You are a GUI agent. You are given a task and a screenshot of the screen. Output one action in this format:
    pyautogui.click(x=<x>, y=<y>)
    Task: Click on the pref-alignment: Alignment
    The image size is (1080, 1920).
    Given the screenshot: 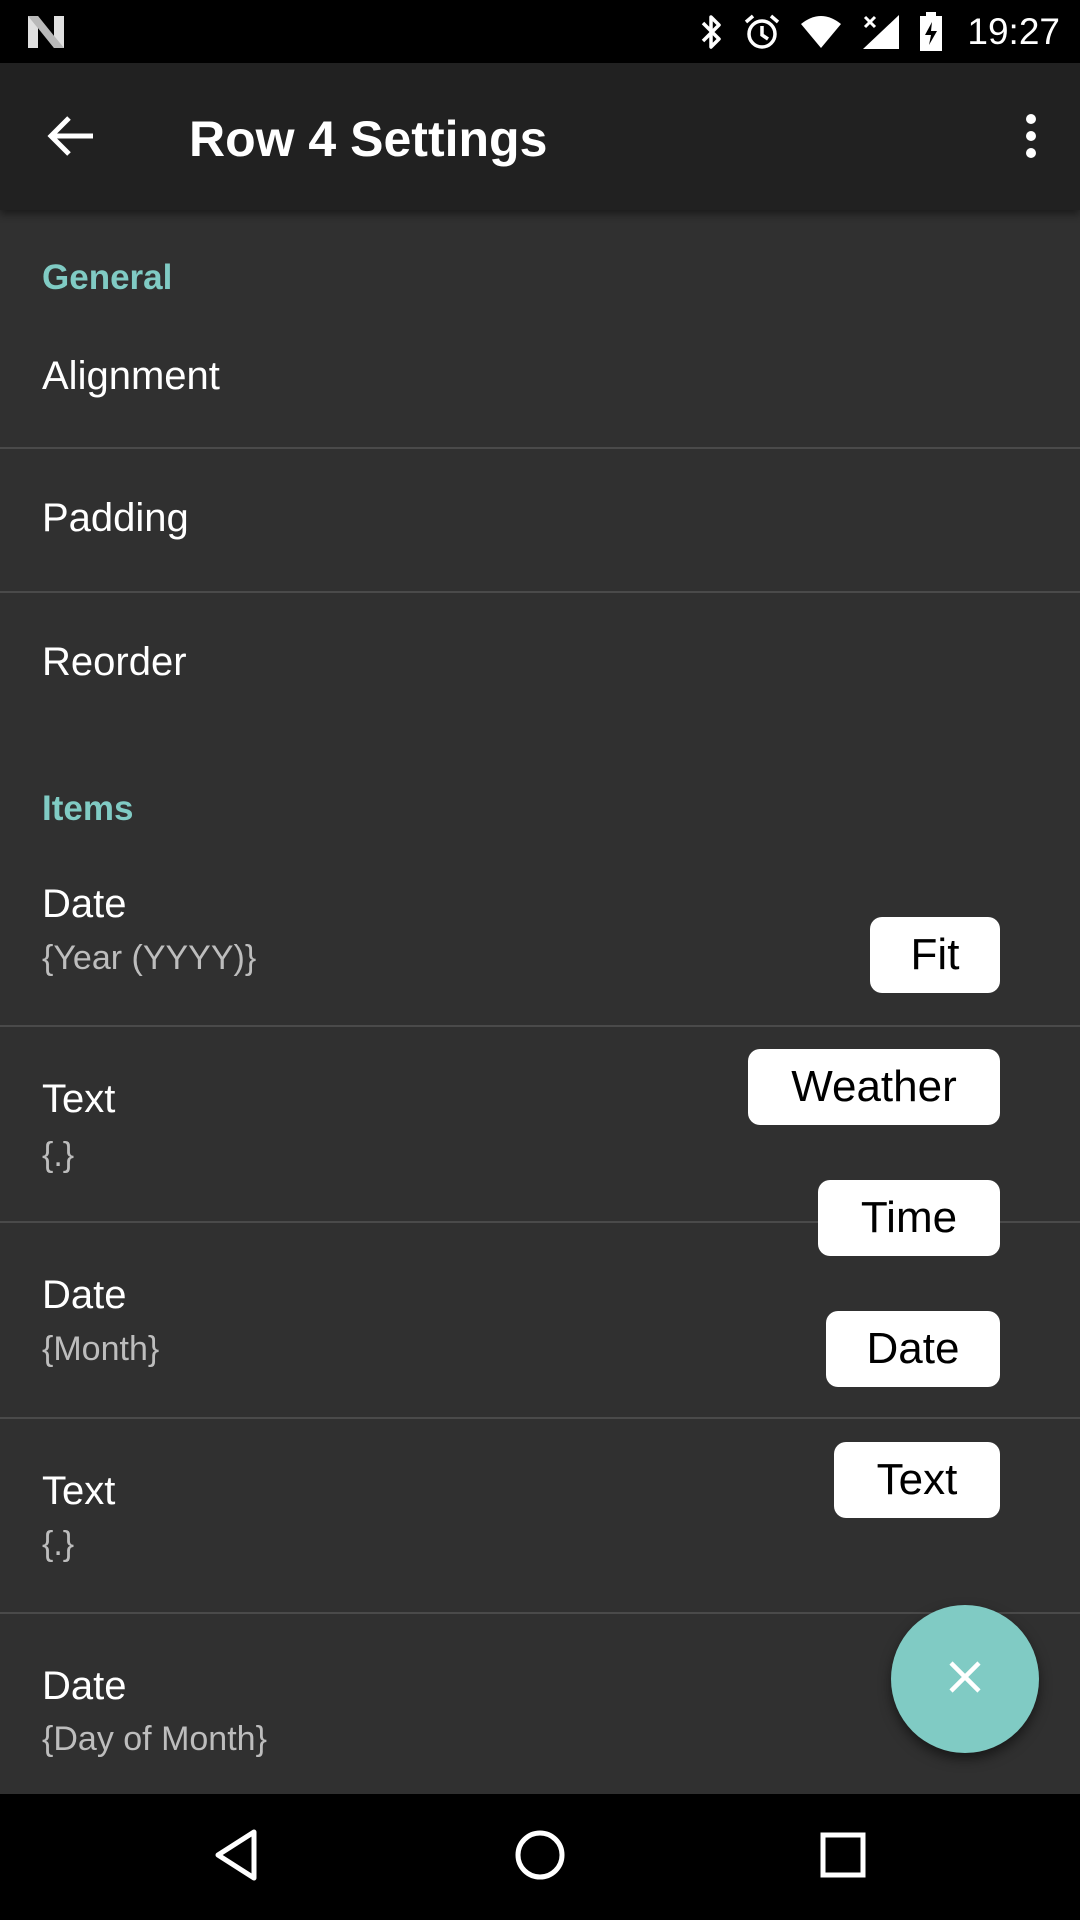 What is the action you would take?
    pyautogui.click(x=540, y=390)
    